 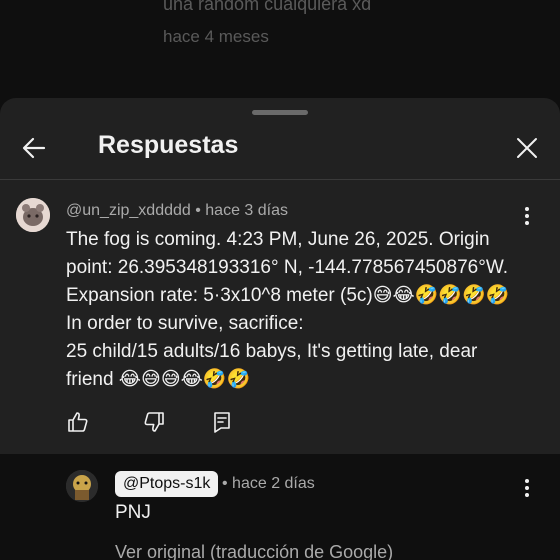 What do you see at coordinates (247, 210) in the screenshot?
I see `comment-time: hace 3 días` at bounding box center [247, 210].